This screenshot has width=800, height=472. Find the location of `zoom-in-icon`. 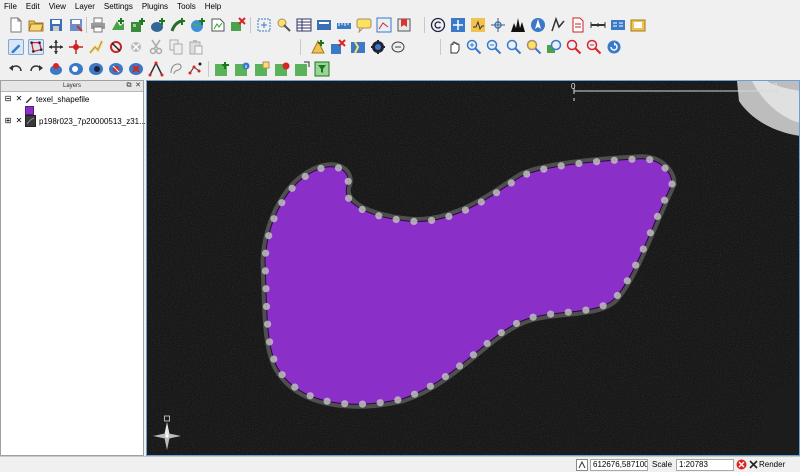

zoom-in-icon is located at coordinates (474, 47).